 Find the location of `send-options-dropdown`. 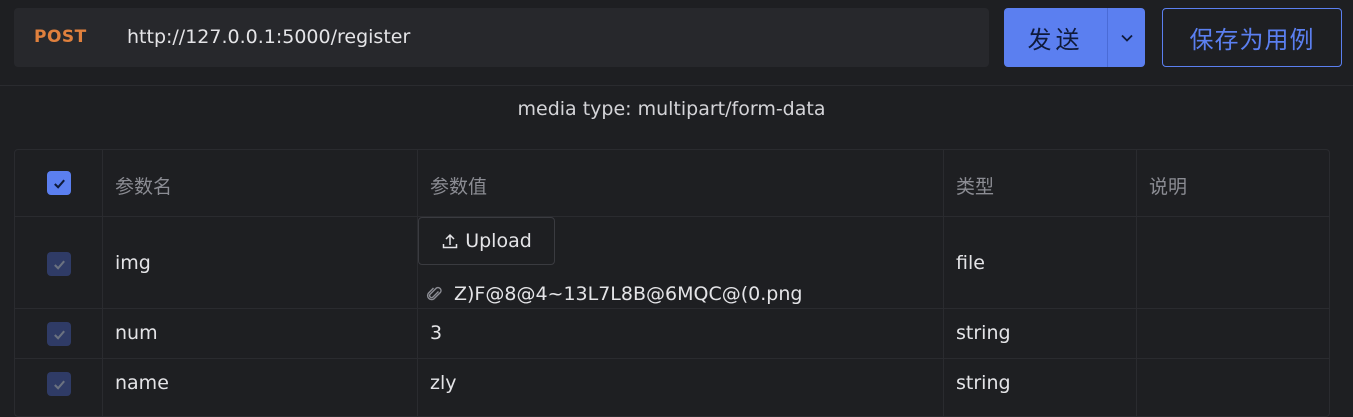

send-options-dropdown is located at coordinates (1126, 37).